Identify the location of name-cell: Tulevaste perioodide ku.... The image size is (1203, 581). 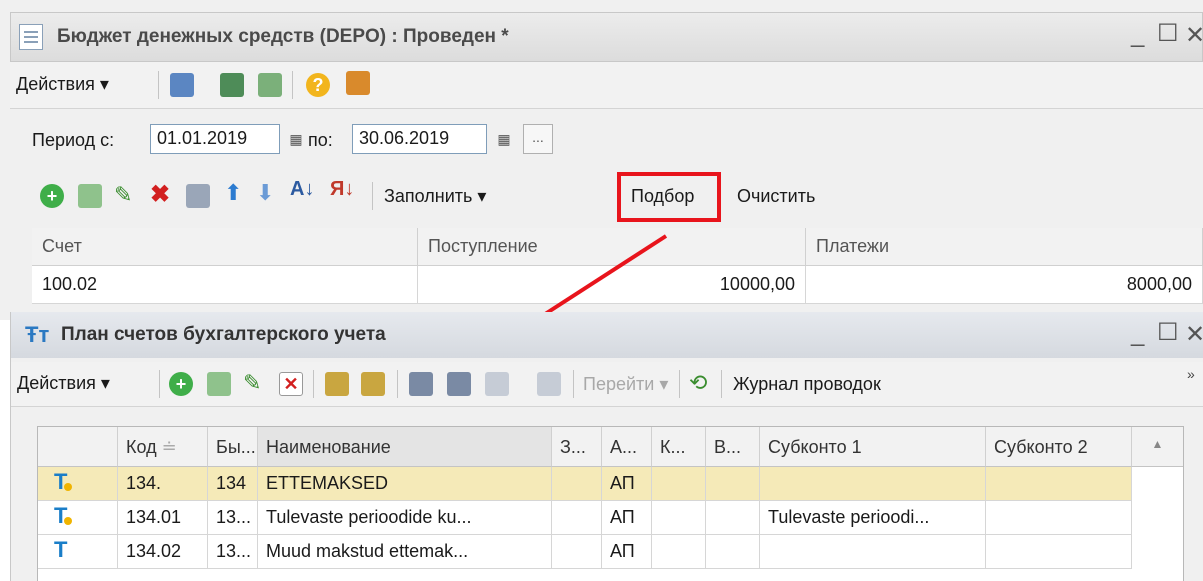
(405, 518).